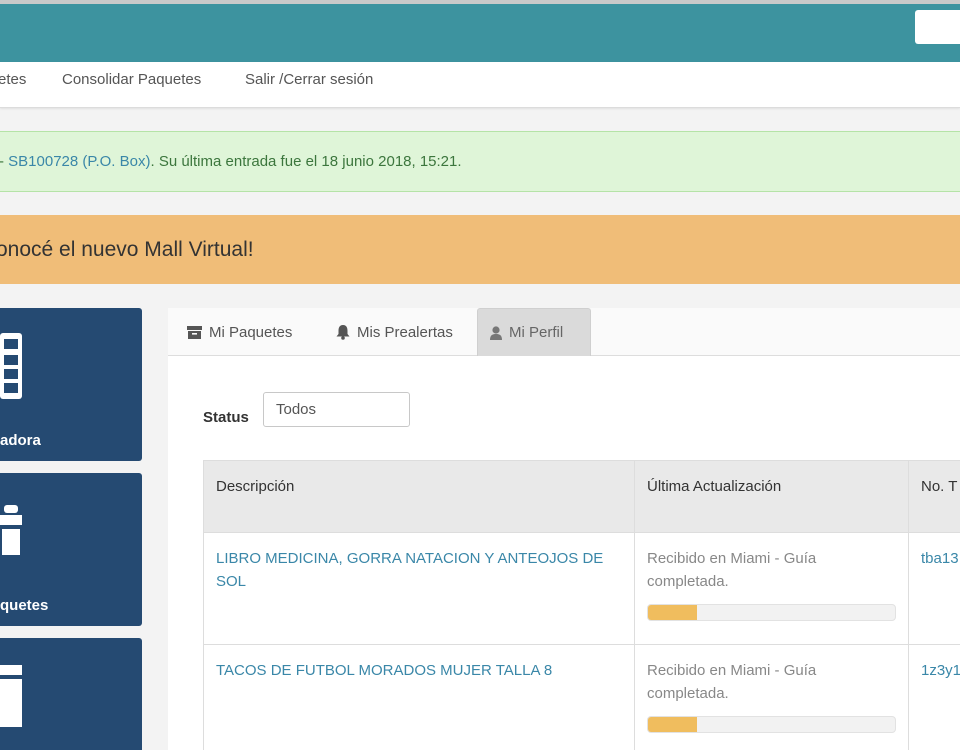 The width and height of the screenshot is (960, 750). I want to click on user-icon, so click(496, 332).